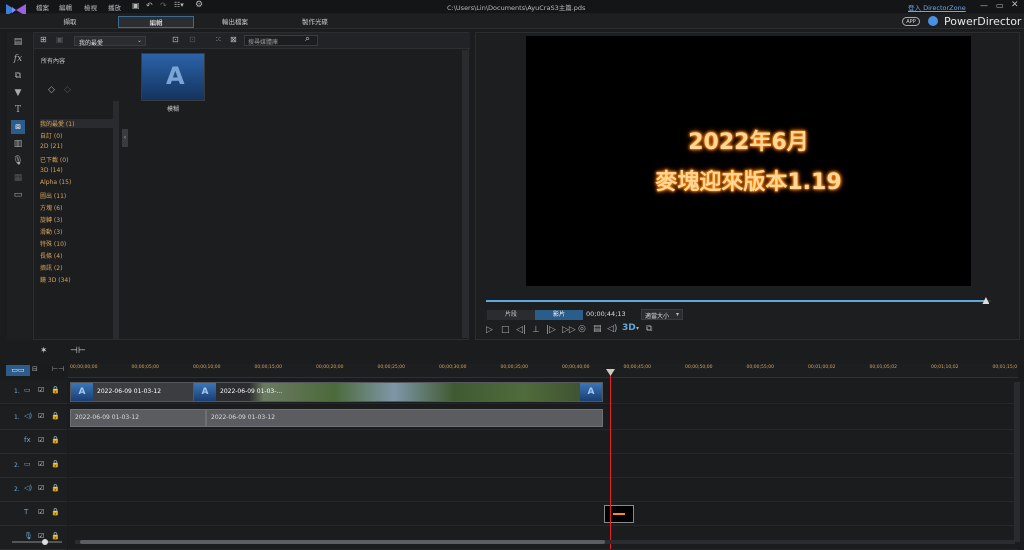 This screenshot has width=1024, height=550. I want to click on category-item: 已下載 (0), so click(54, 159).